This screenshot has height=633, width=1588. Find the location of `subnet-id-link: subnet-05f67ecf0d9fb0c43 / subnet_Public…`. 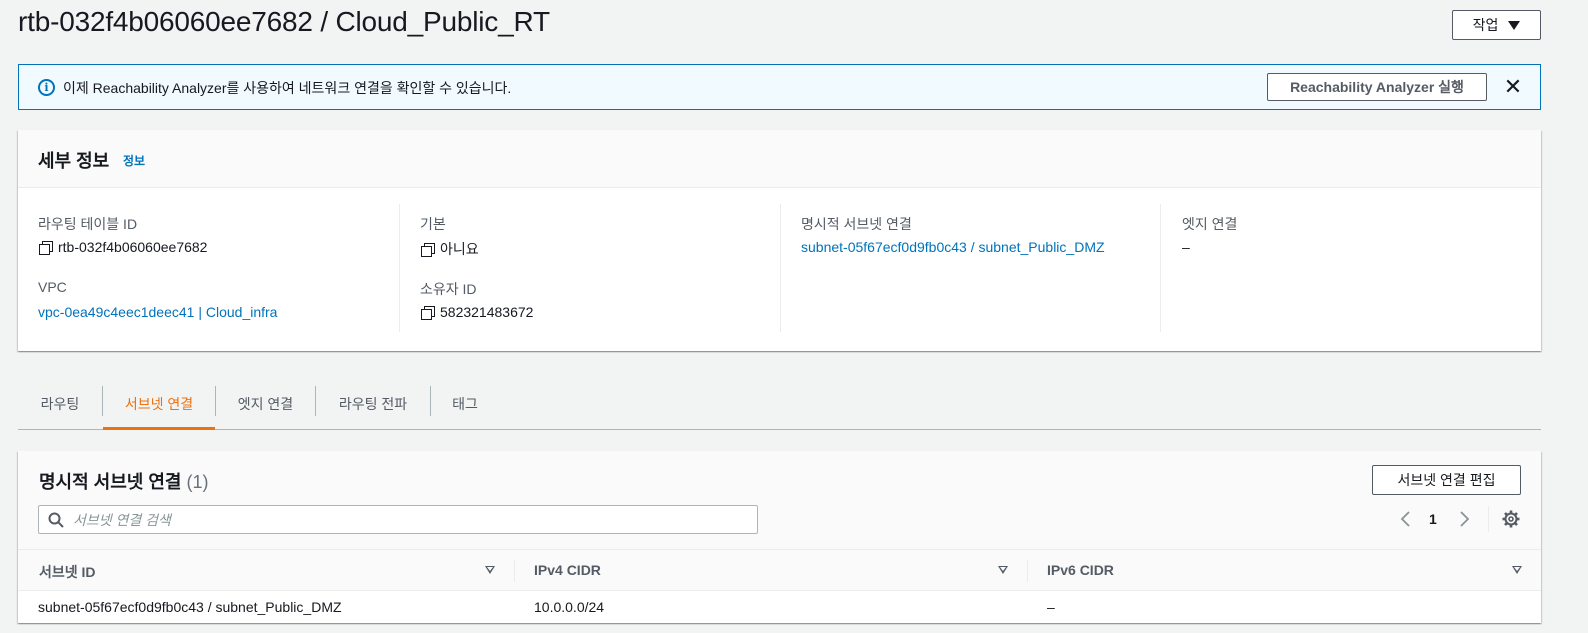

subnet-id-link: subnet-05f67ecf0d9fb0c43 / subnet_Public… is located at coordinates (190, 607).